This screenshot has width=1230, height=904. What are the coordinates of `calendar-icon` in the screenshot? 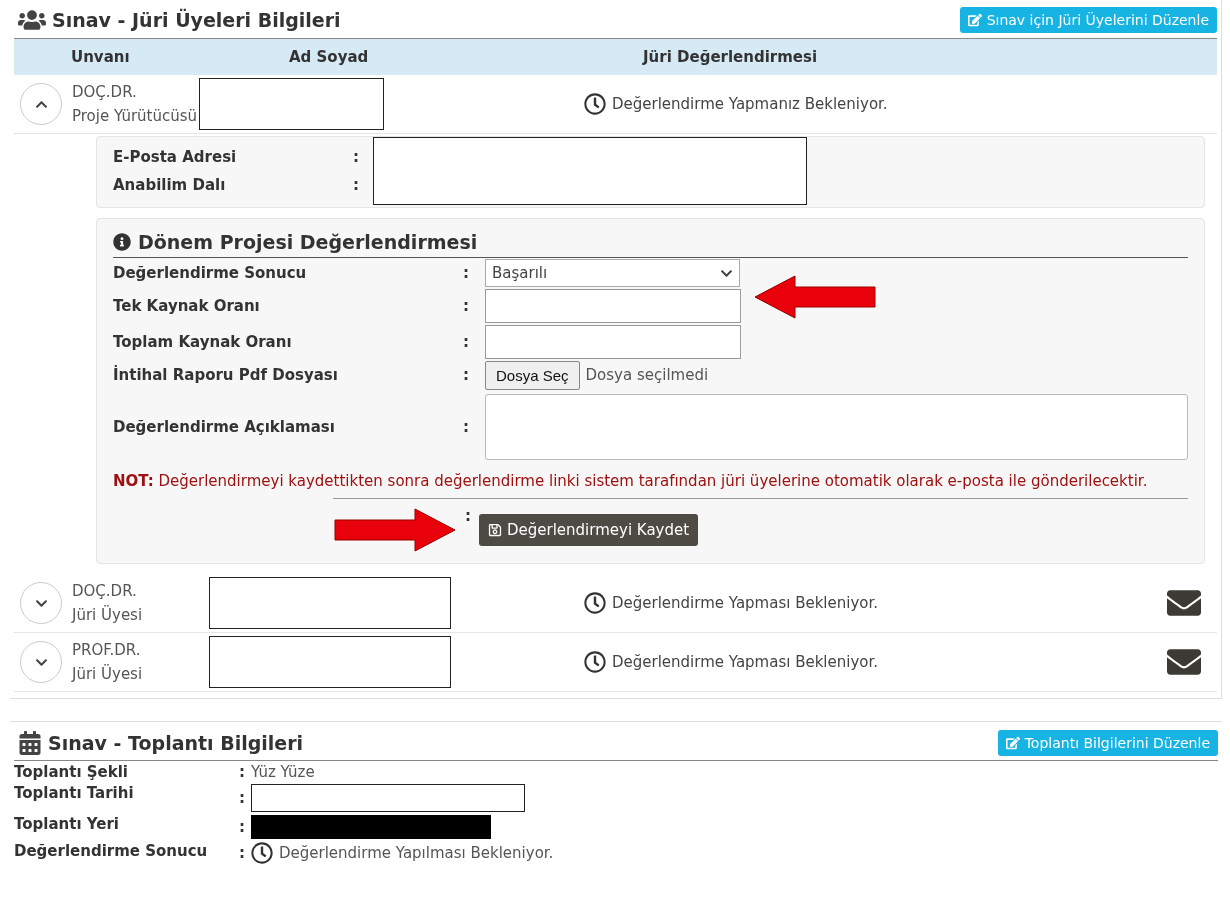 It's located at (30, 743).